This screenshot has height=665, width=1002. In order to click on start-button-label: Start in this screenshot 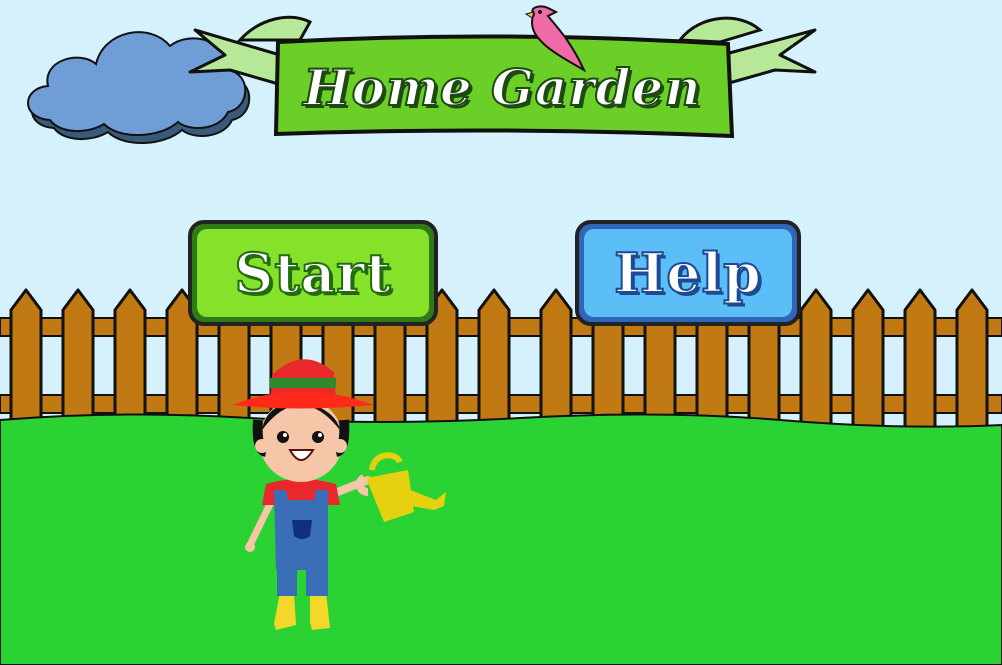, I will do `click(312, 273)`.